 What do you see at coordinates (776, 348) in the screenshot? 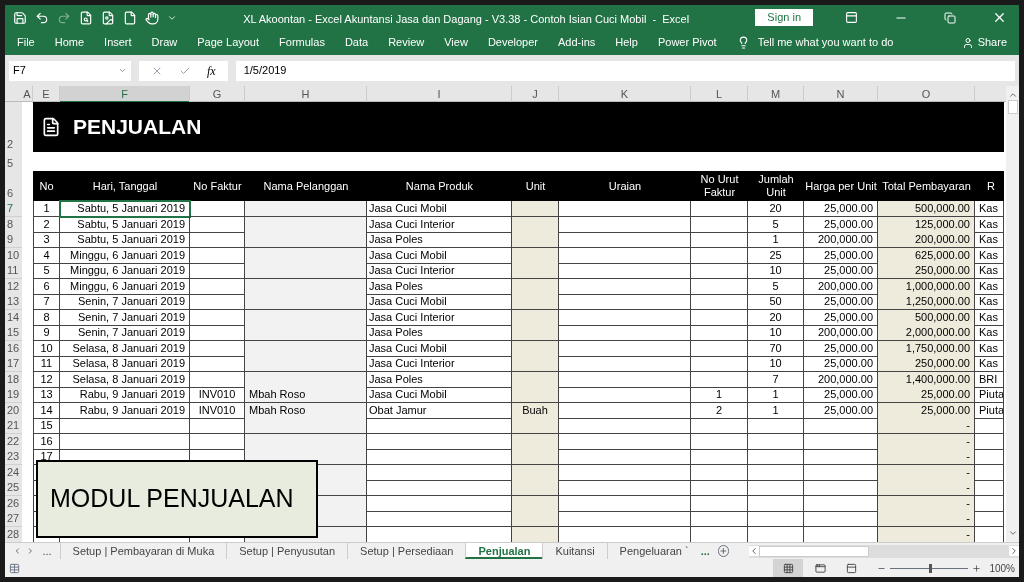
I see `table-cell: 70` at bounding box center [776, 348].